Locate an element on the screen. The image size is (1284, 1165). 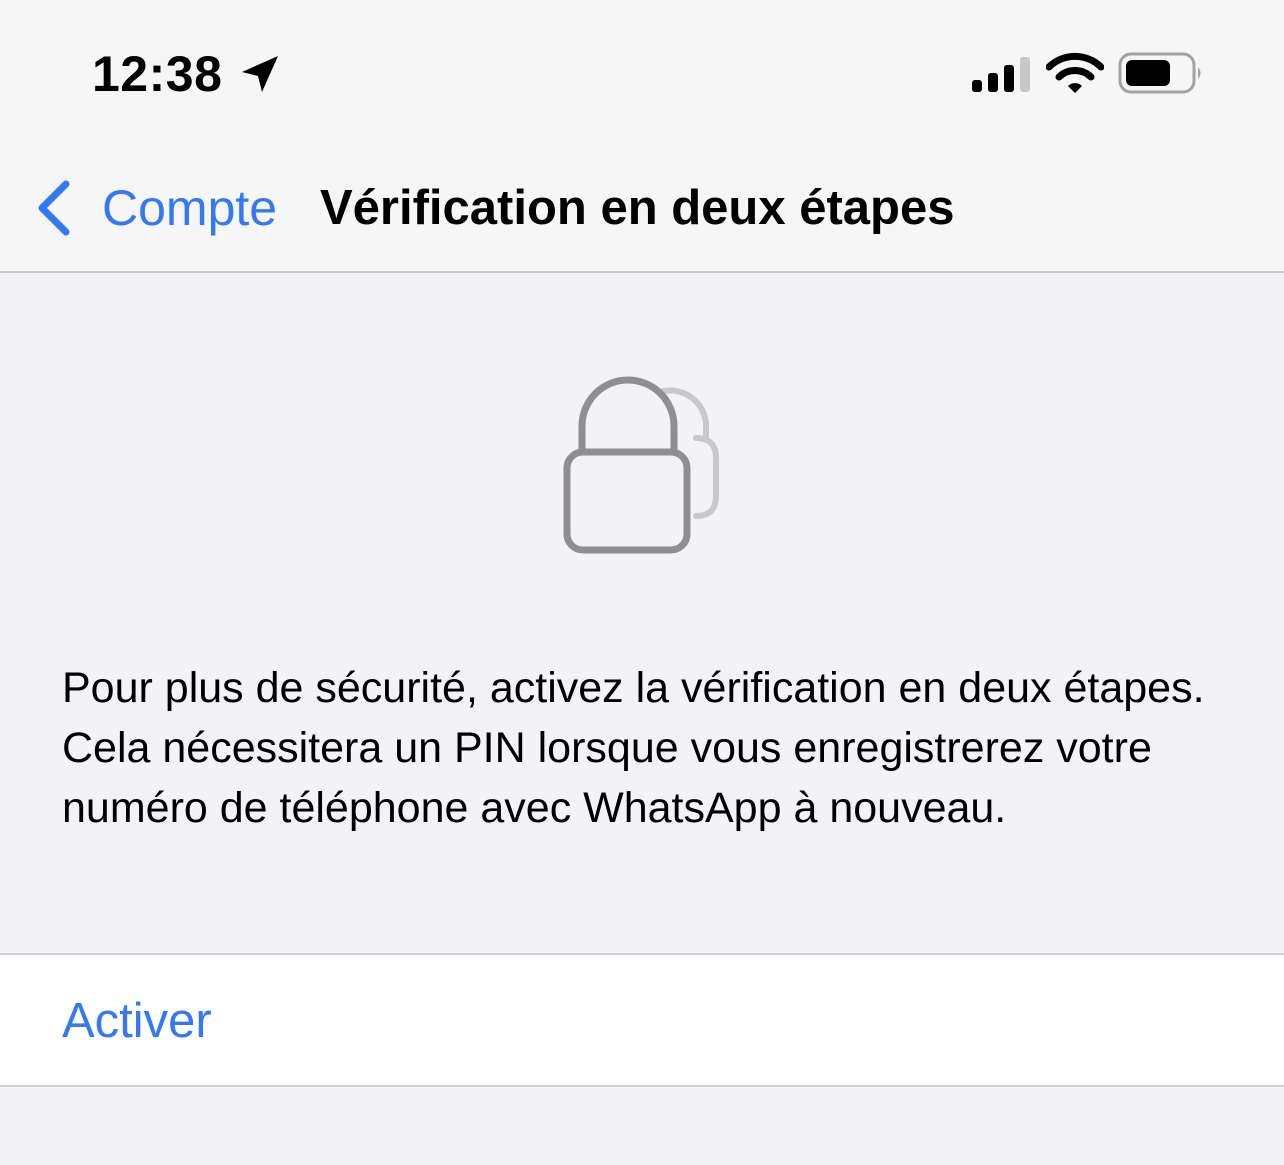
back-button-label: Compte is located at coordinates (190, 208).